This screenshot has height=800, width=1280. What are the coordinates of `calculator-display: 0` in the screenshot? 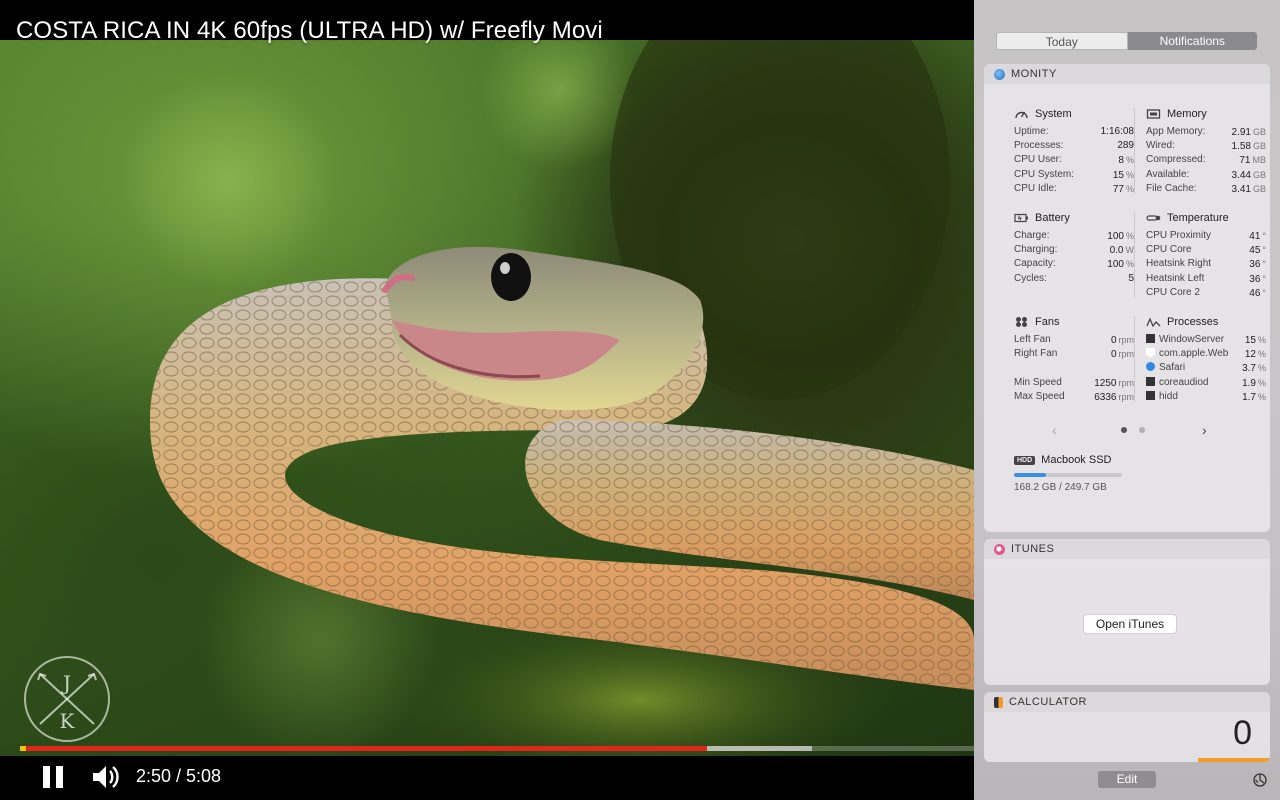 It's located at (1242, 733).